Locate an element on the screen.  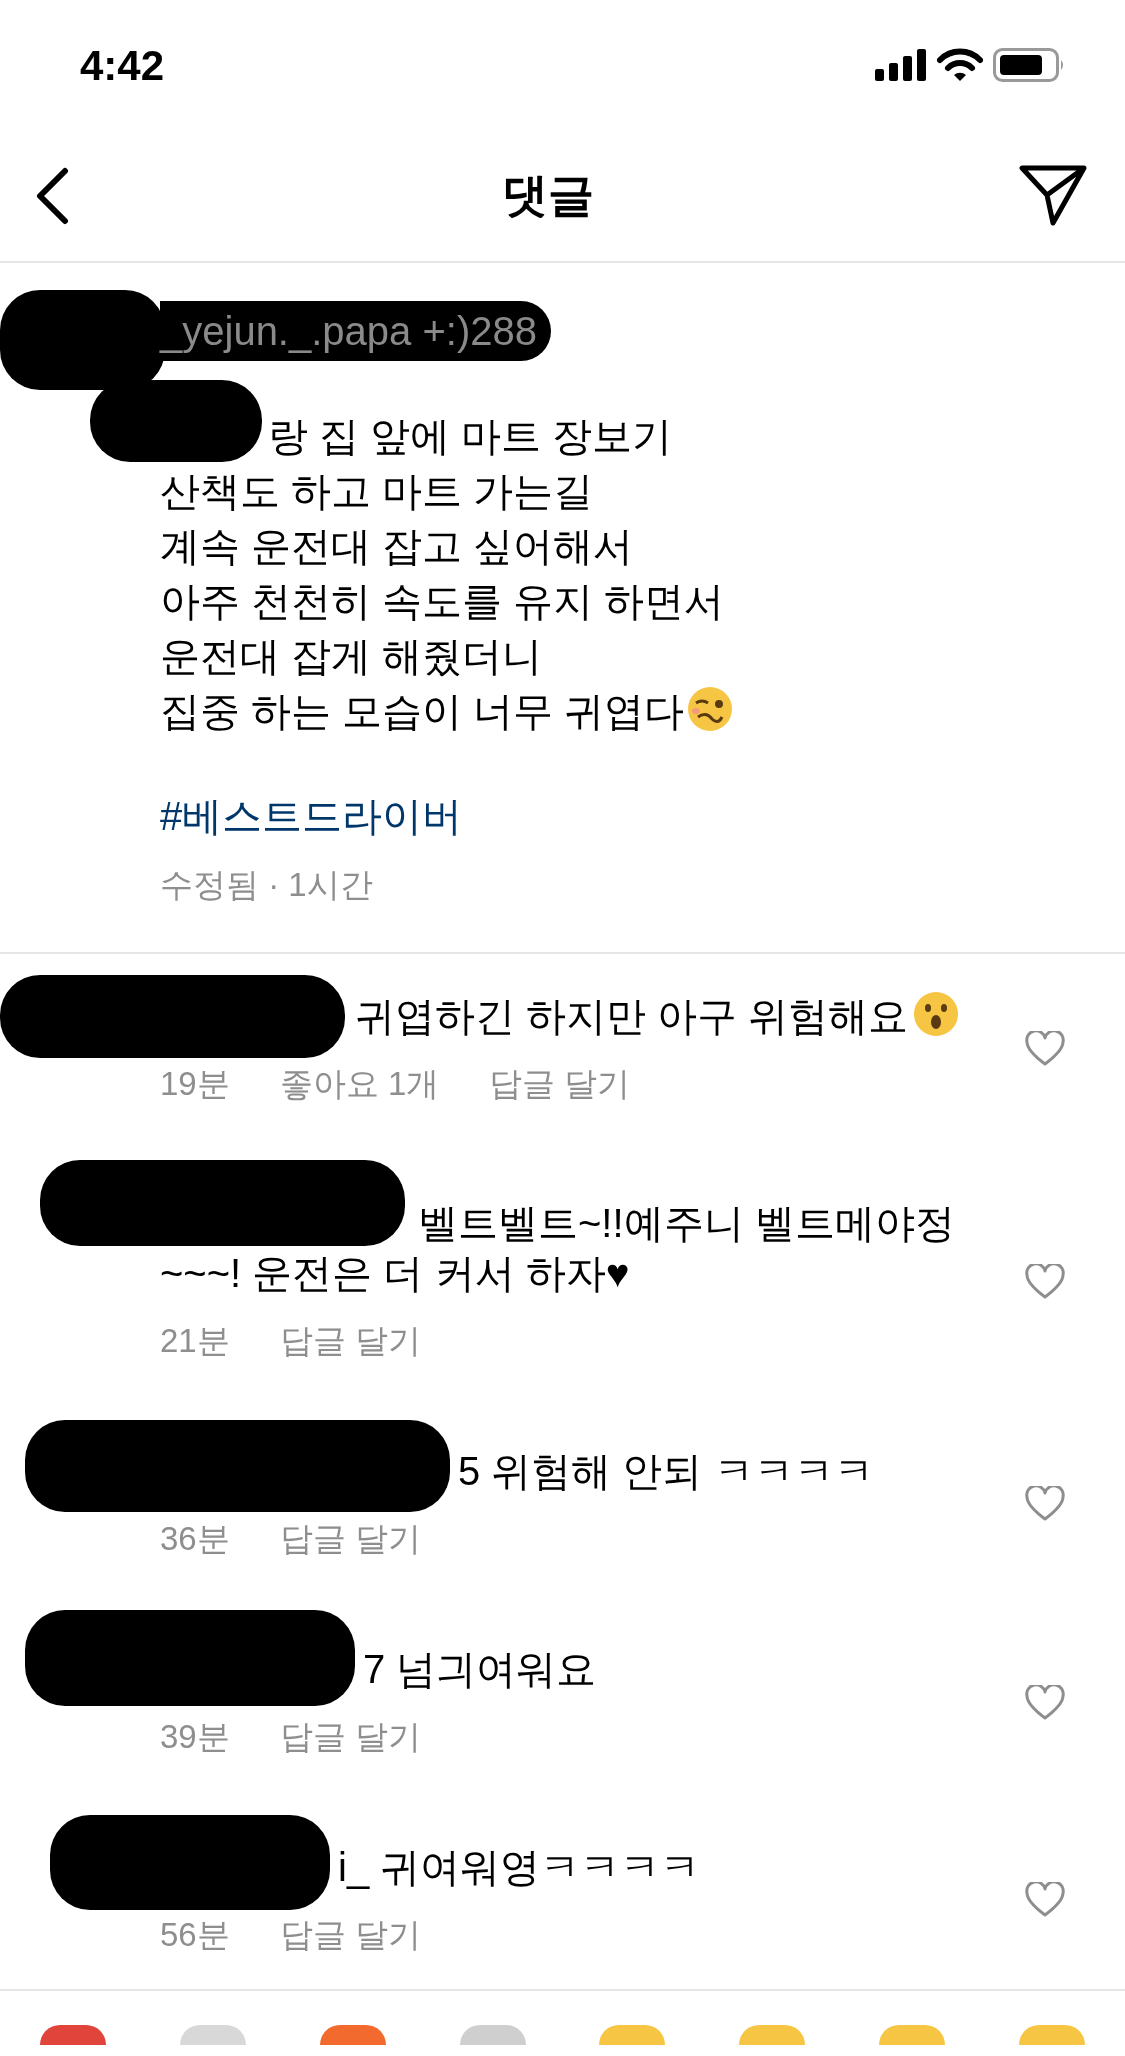
status-time: 4:42 is located at coordinates (122, 65).